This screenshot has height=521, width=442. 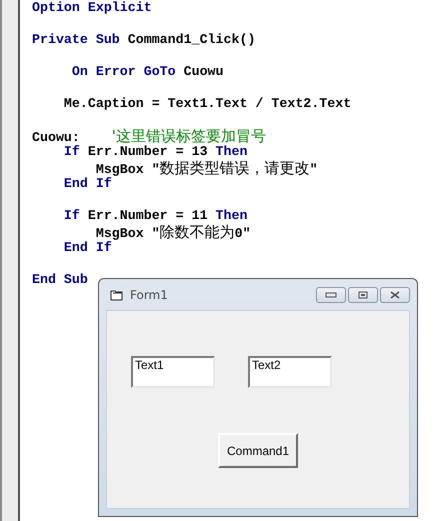 What do you see at coordinates (155, 151) in the screenshot?
I see `code-line: If Err.Number = 13 Then` at bounding box center [155, 151].